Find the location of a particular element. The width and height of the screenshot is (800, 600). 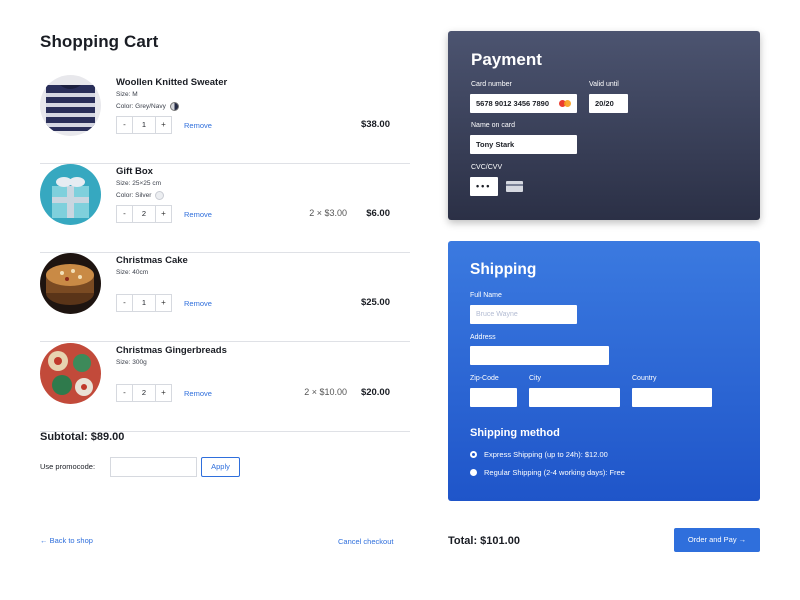

cancel-checkout-link: Cancel checkout is located at coordinates (365, 541).